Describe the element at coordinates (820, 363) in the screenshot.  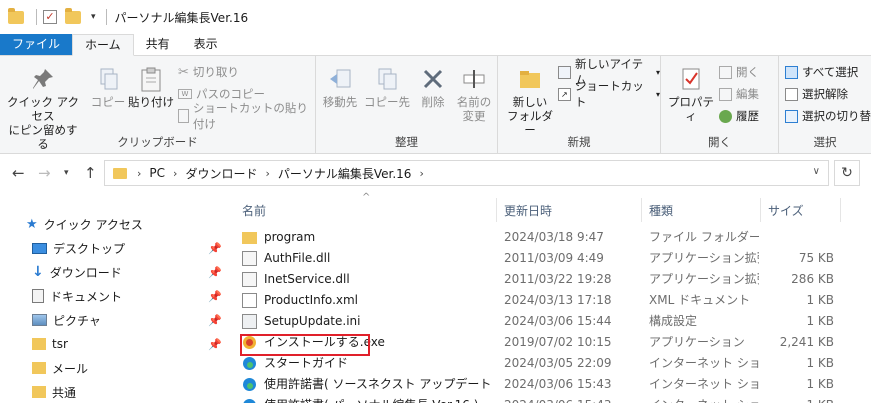
I see `file-size: 1 KB` at that location.